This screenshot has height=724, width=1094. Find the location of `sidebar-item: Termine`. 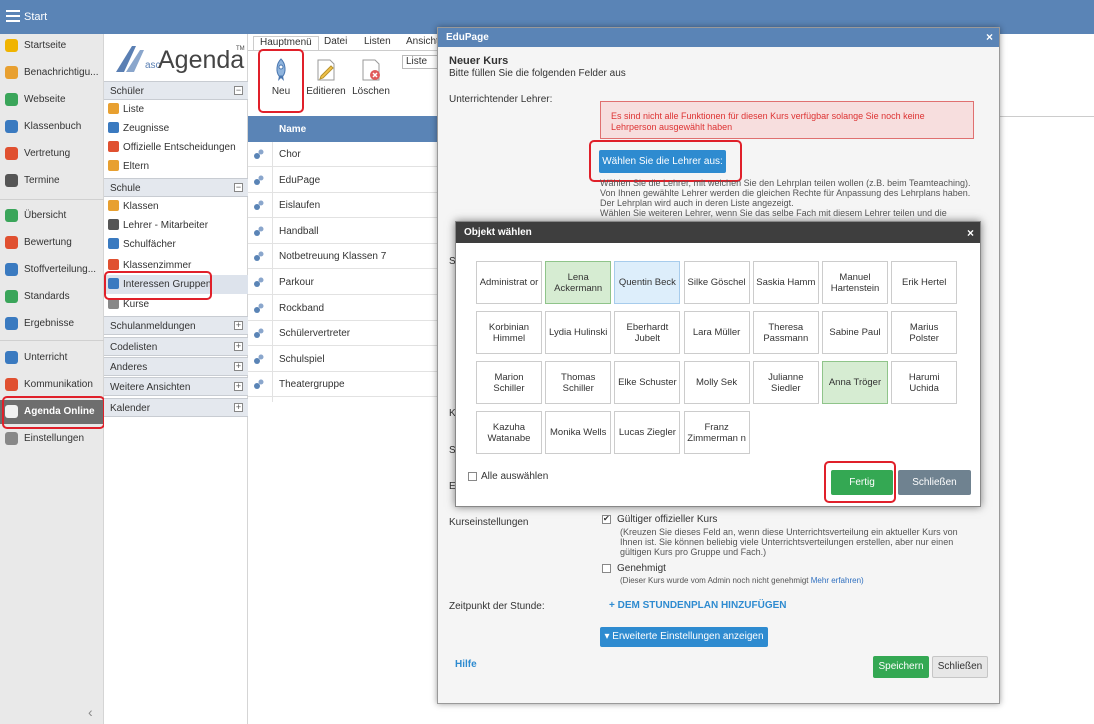

sidebar-item: Termine is located at coordinates (52, 181).